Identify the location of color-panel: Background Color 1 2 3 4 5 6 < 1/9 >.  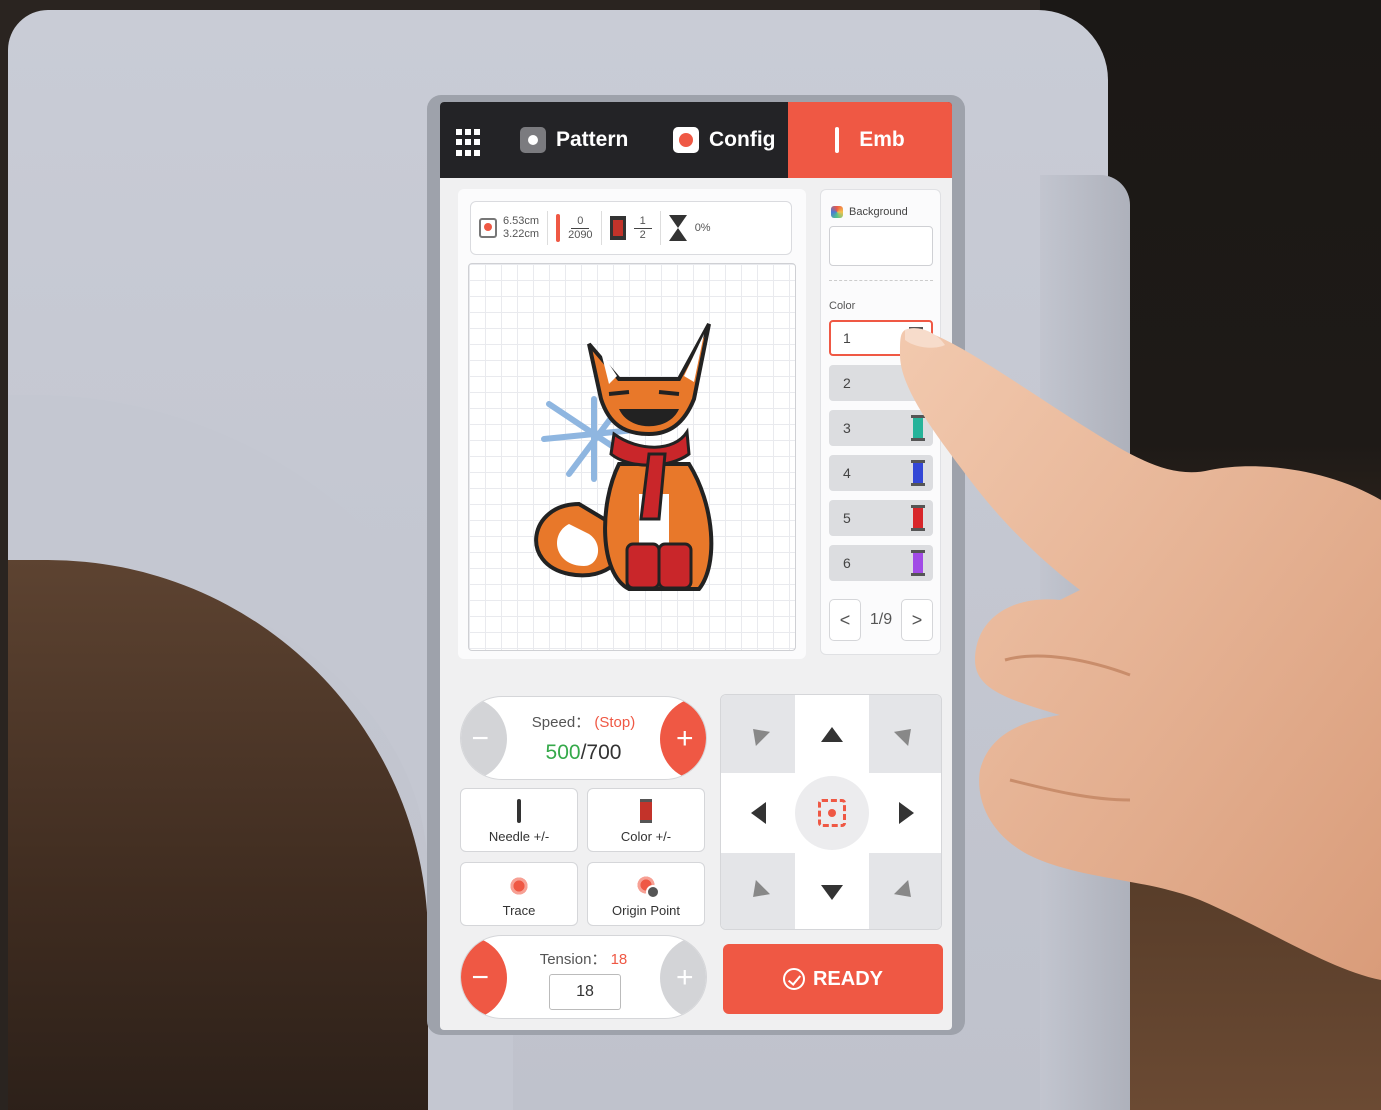
(880, 422).